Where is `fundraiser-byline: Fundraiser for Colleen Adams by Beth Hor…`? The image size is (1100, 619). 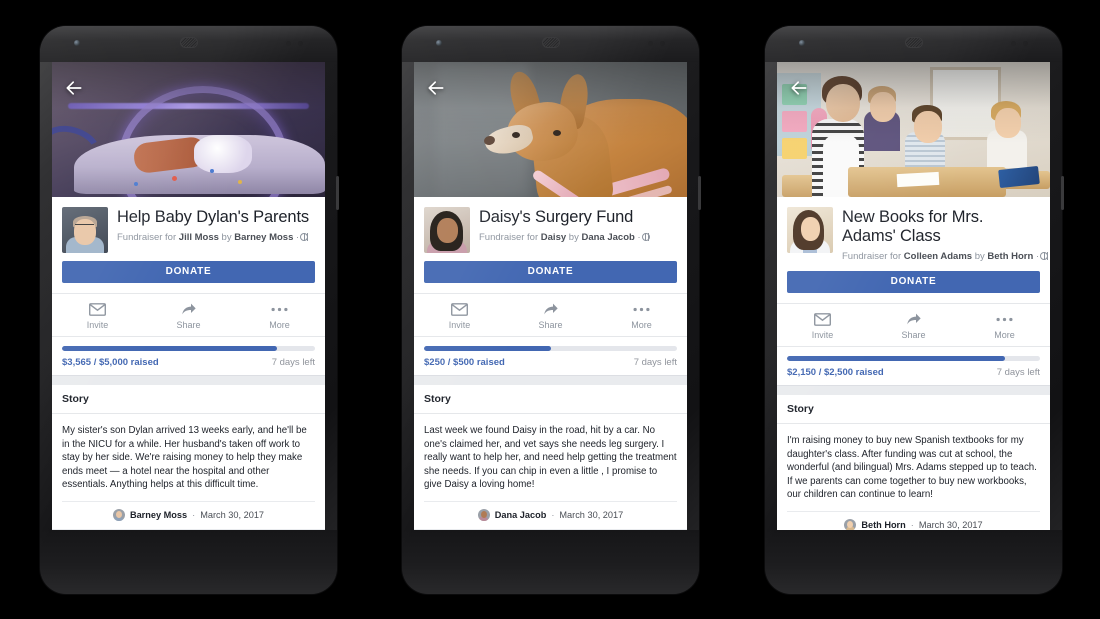
fundraiser-byline: Fundraiser for Colleen Adams by Beth Hor… is located at coordinates (945, 256).